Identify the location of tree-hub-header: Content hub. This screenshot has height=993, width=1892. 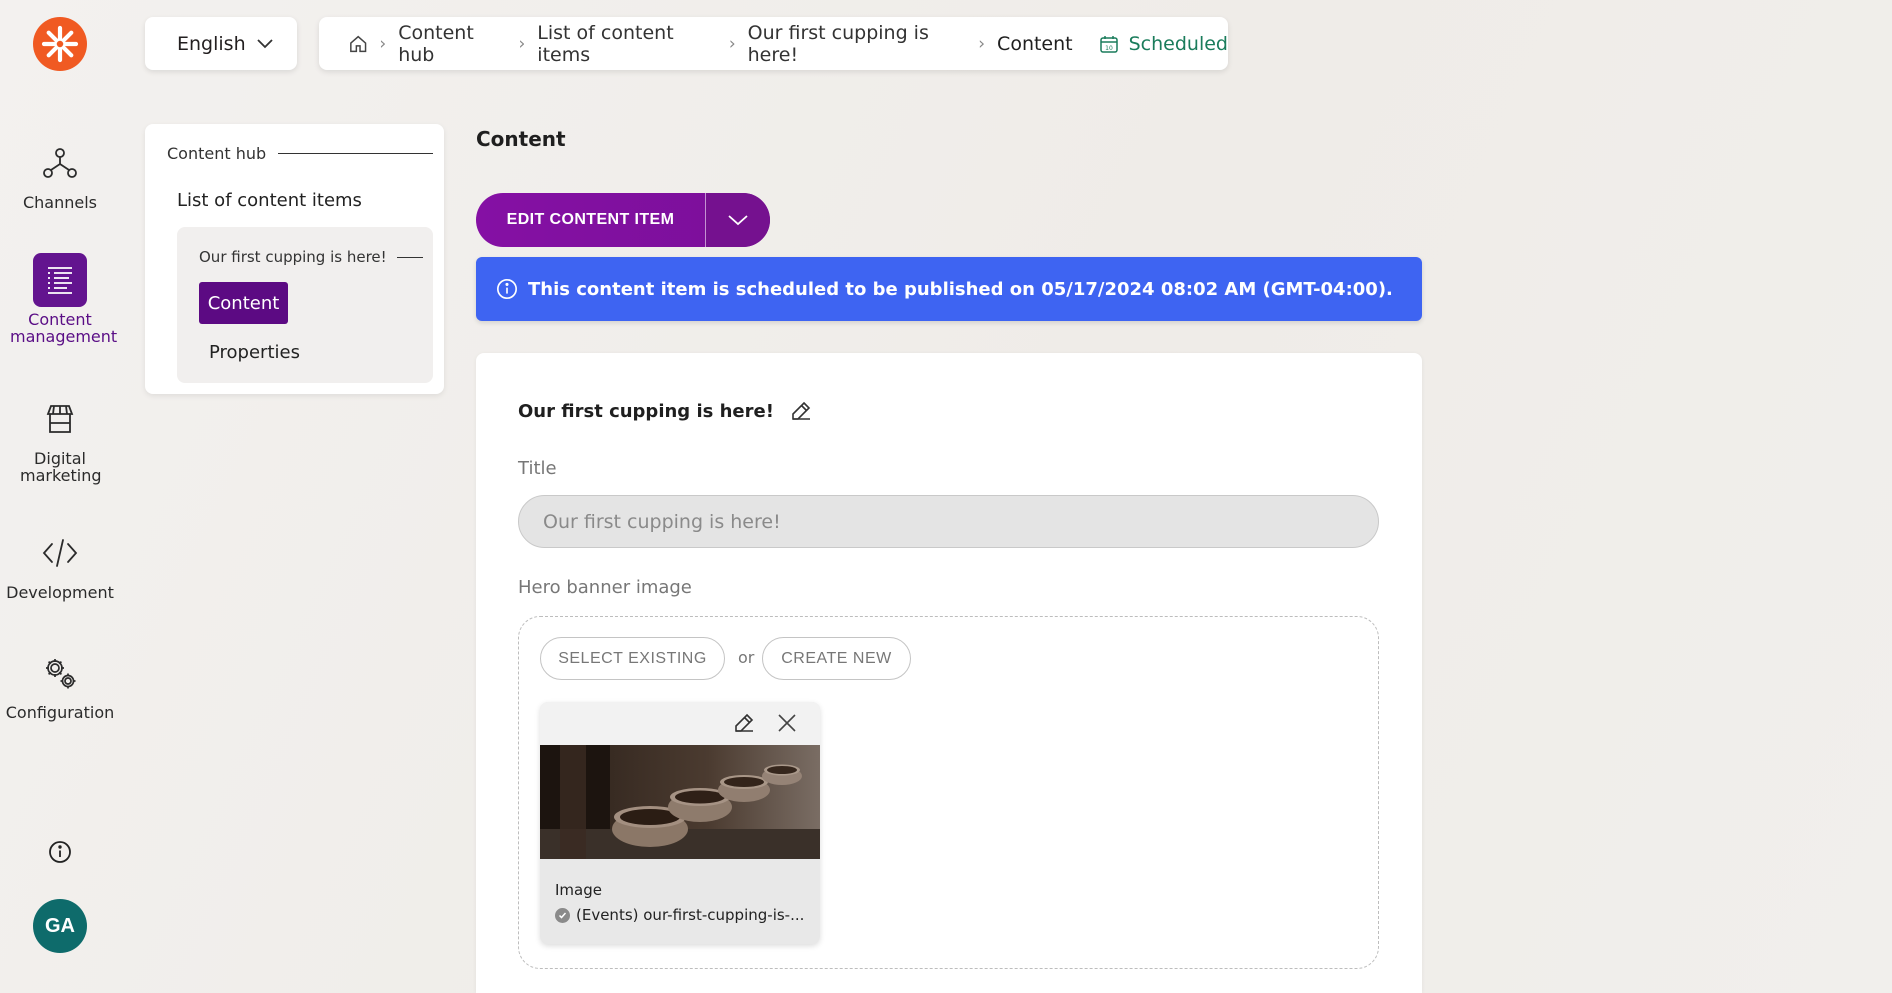
(300, 153).